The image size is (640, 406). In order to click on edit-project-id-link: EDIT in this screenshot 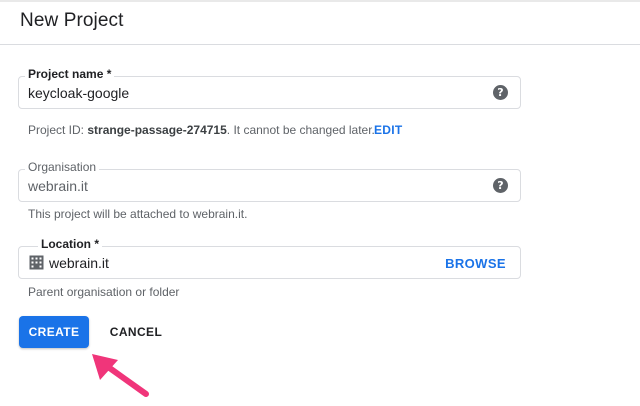, I will do `click(388, 130)`.